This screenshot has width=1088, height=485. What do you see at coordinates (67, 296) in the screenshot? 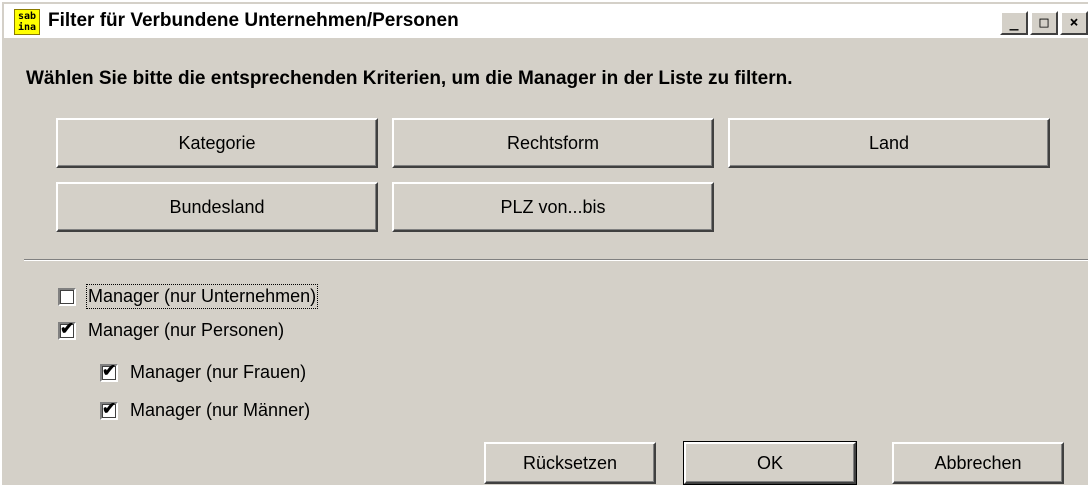
I see `checkbox-box` at bounding box center [67, 296].